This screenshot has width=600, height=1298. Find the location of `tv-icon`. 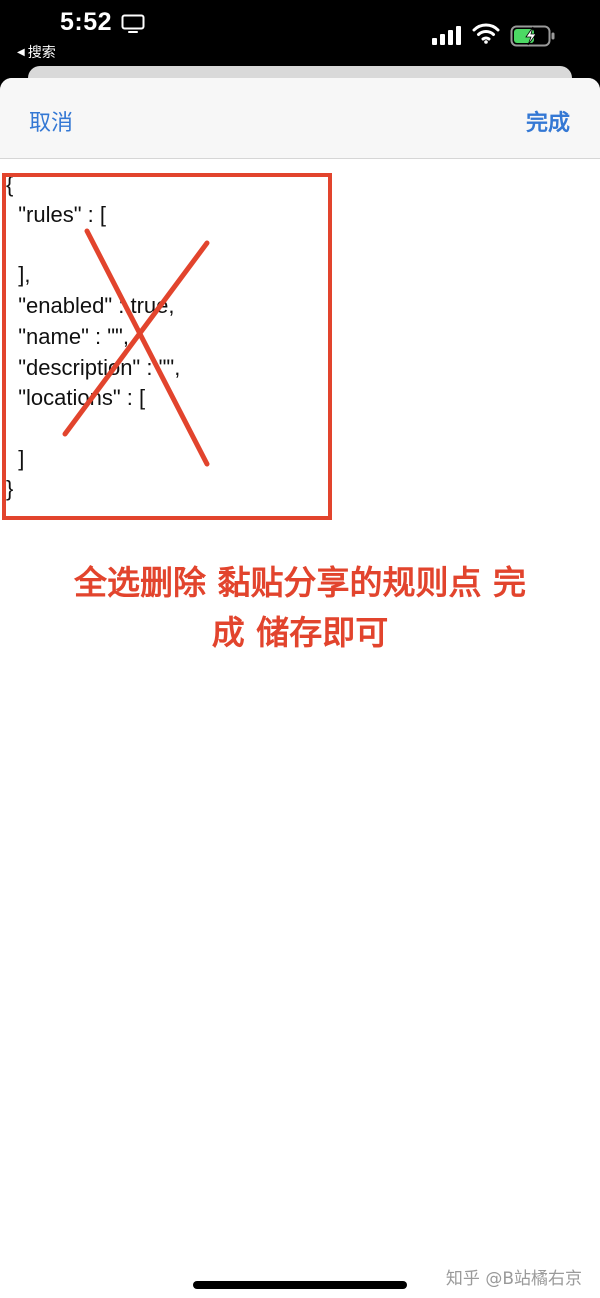

tv-icon is located at coordinates (133, 23).